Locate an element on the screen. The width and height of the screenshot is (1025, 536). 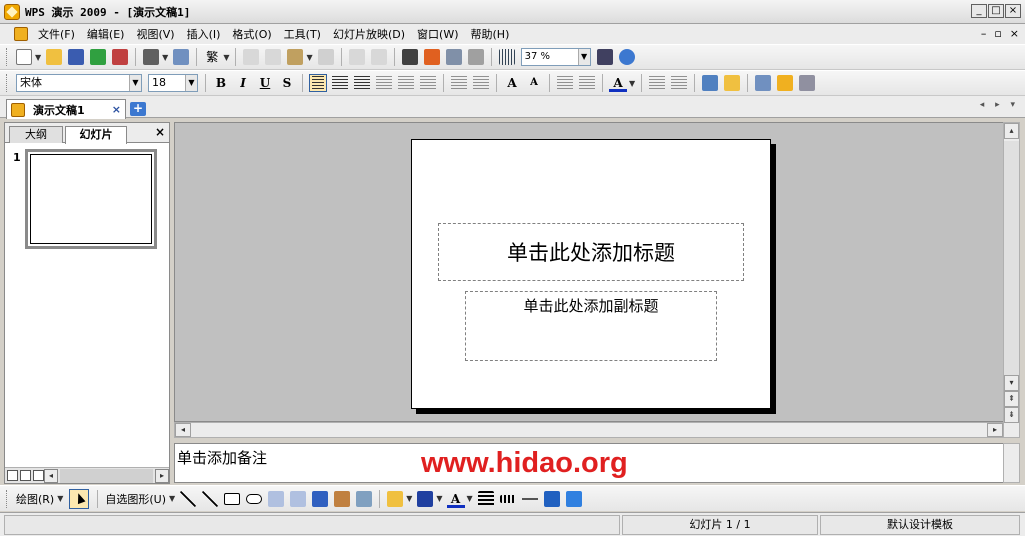
pdf-icon is located at coordinates (120, 57).